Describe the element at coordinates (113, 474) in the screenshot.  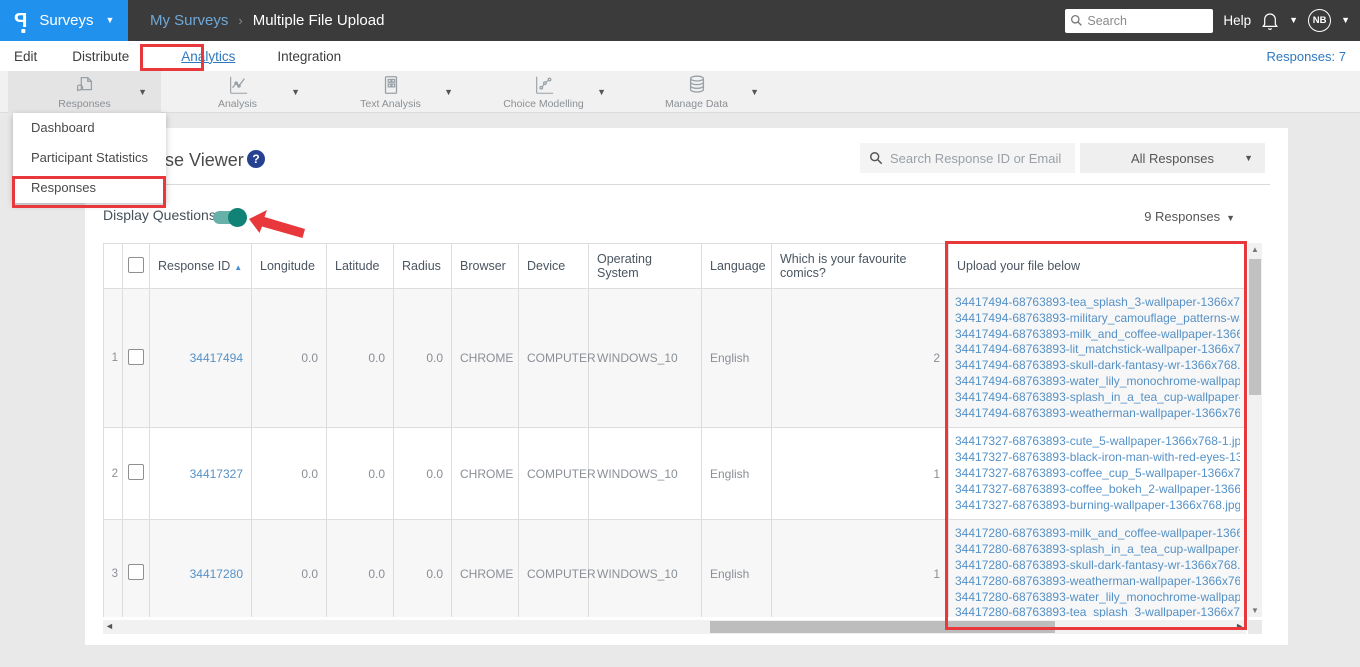
I see `row-number: 2` at that location.